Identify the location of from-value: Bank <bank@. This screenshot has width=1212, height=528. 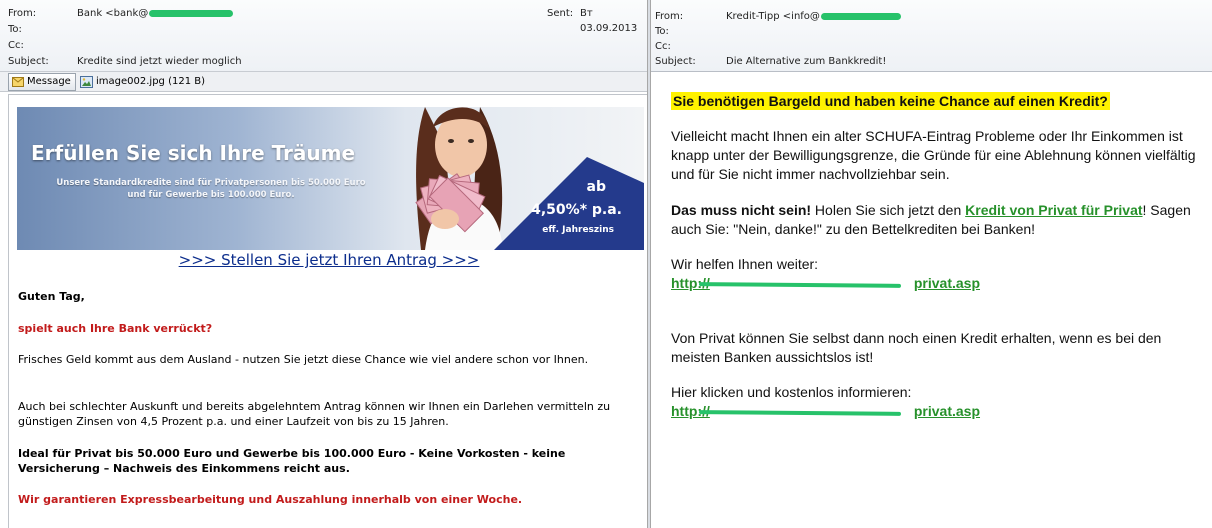
(155, 13).